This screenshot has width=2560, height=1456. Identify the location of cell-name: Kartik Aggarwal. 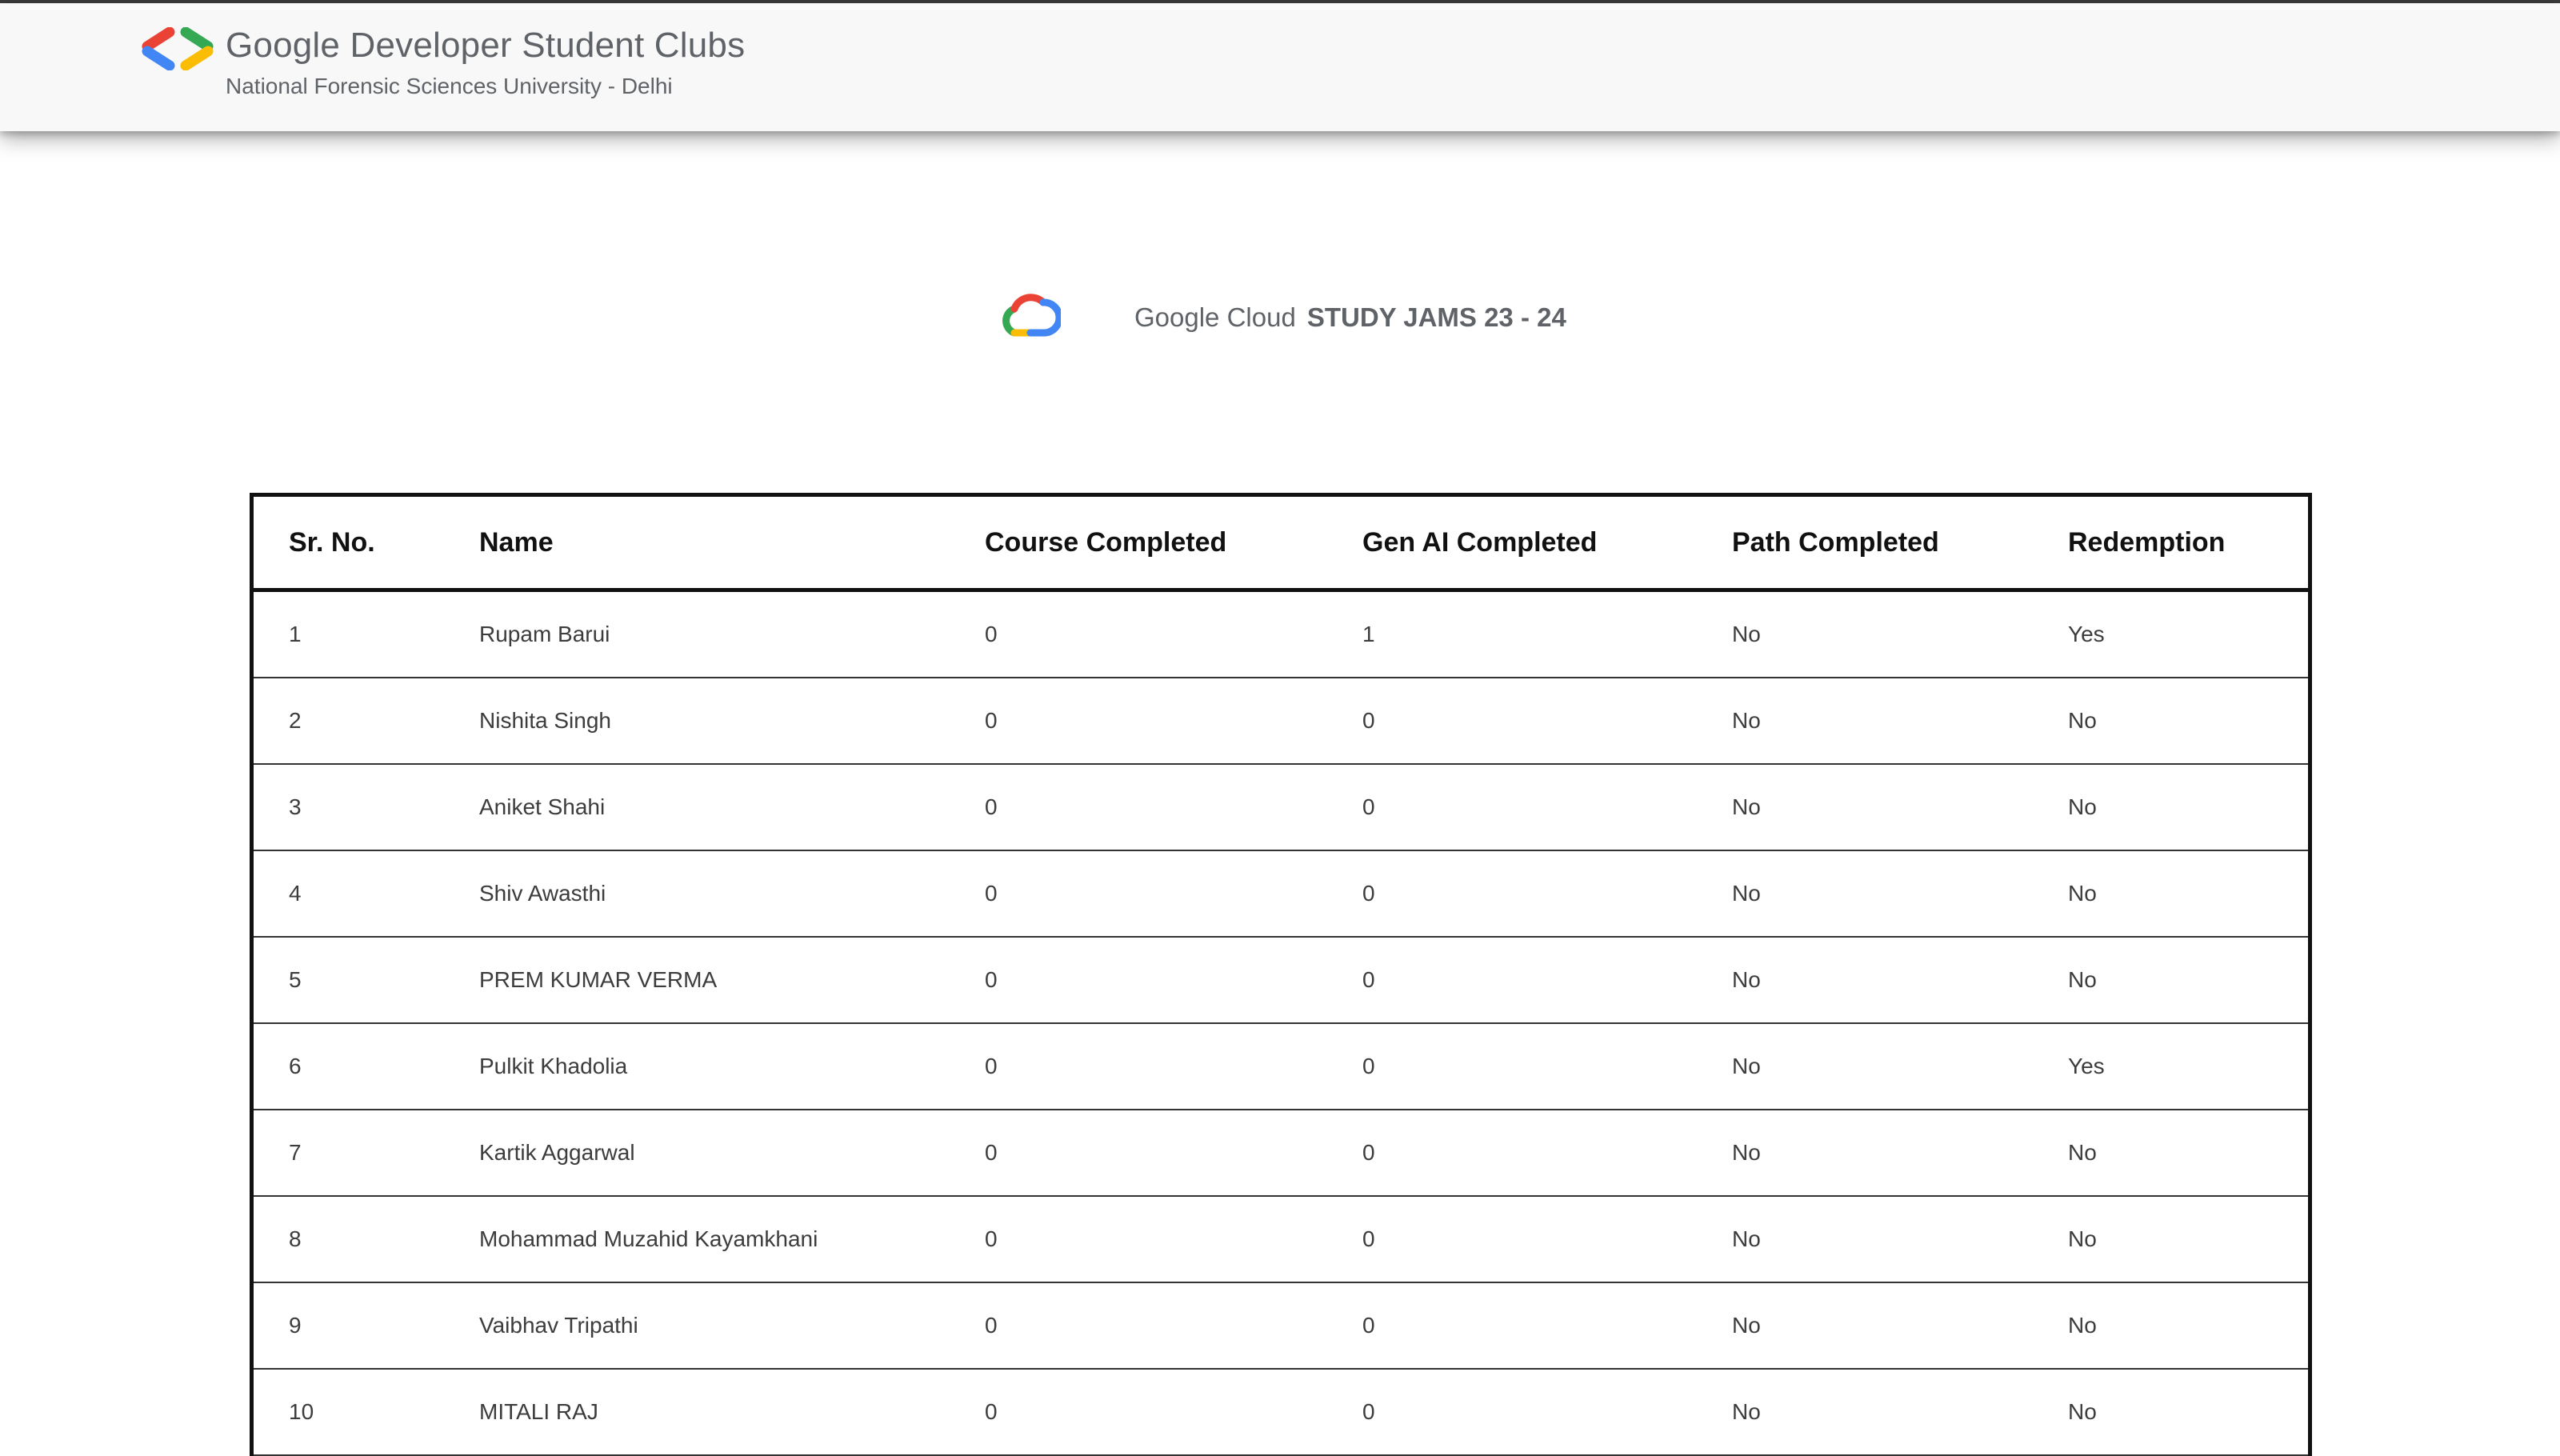
(732, 1153).